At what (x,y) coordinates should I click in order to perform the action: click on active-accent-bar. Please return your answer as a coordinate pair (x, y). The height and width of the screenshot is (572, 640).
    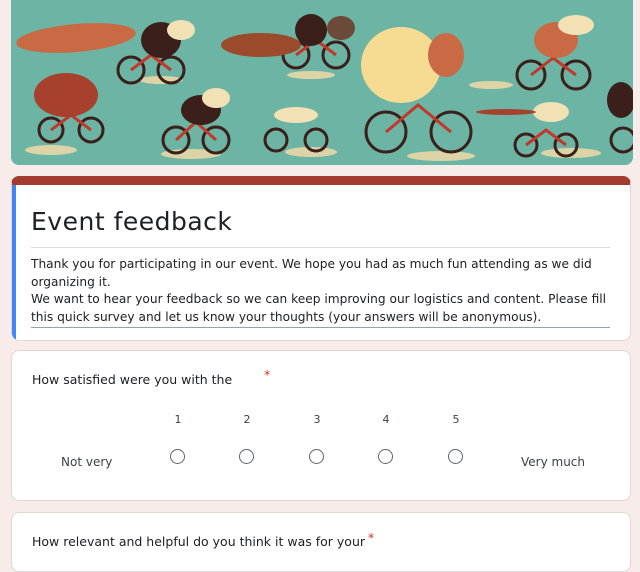
    Looking at the image, I should click on (14, 262).